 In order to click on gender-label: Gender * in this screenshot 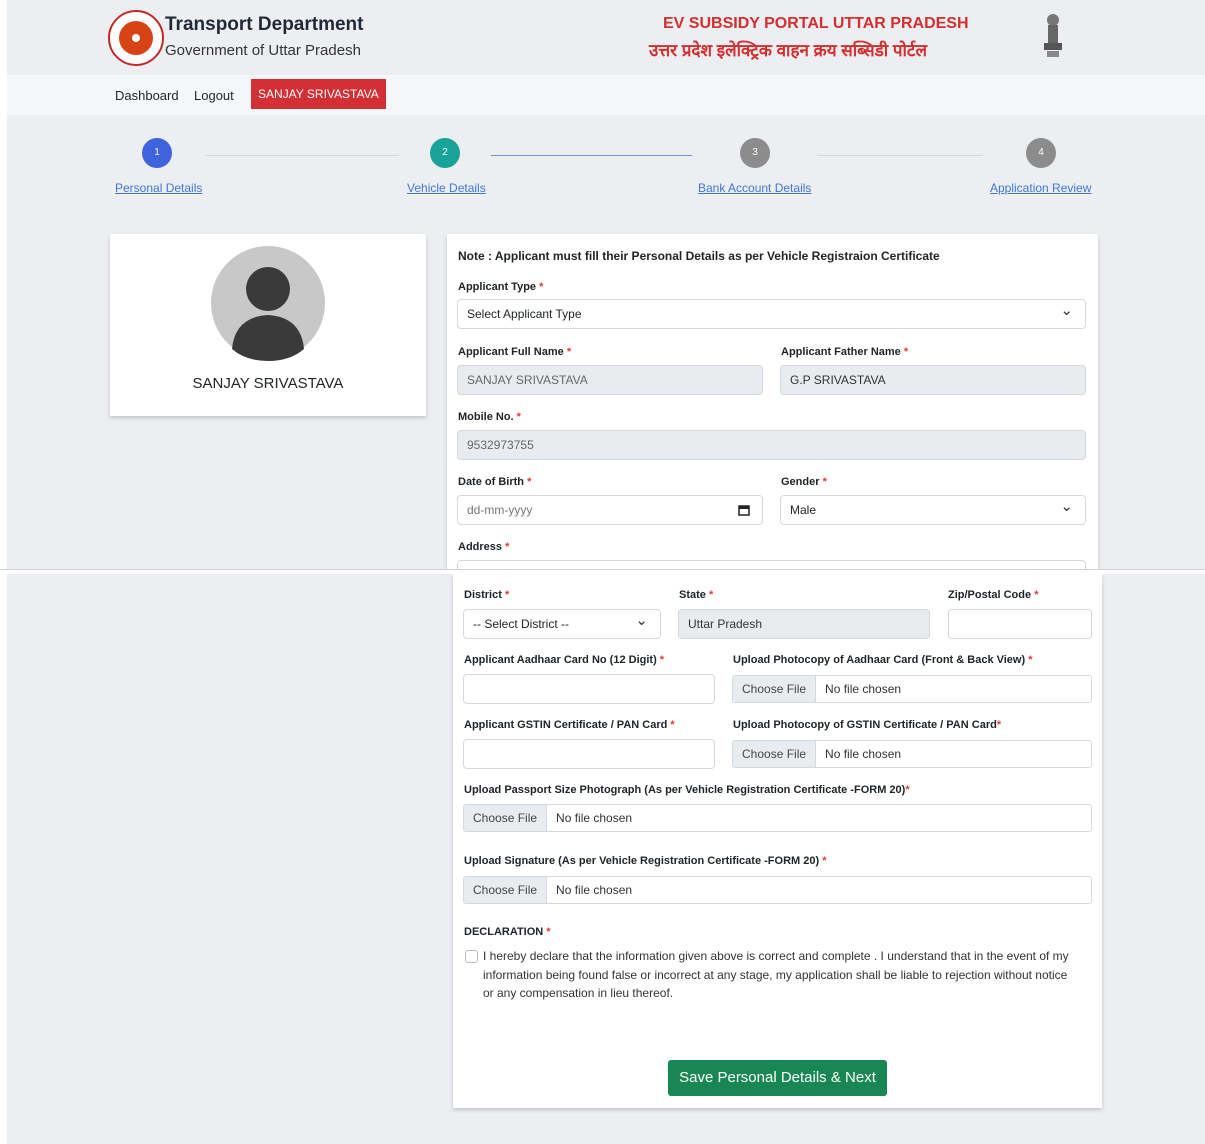, I will do `click(804, 482)`.